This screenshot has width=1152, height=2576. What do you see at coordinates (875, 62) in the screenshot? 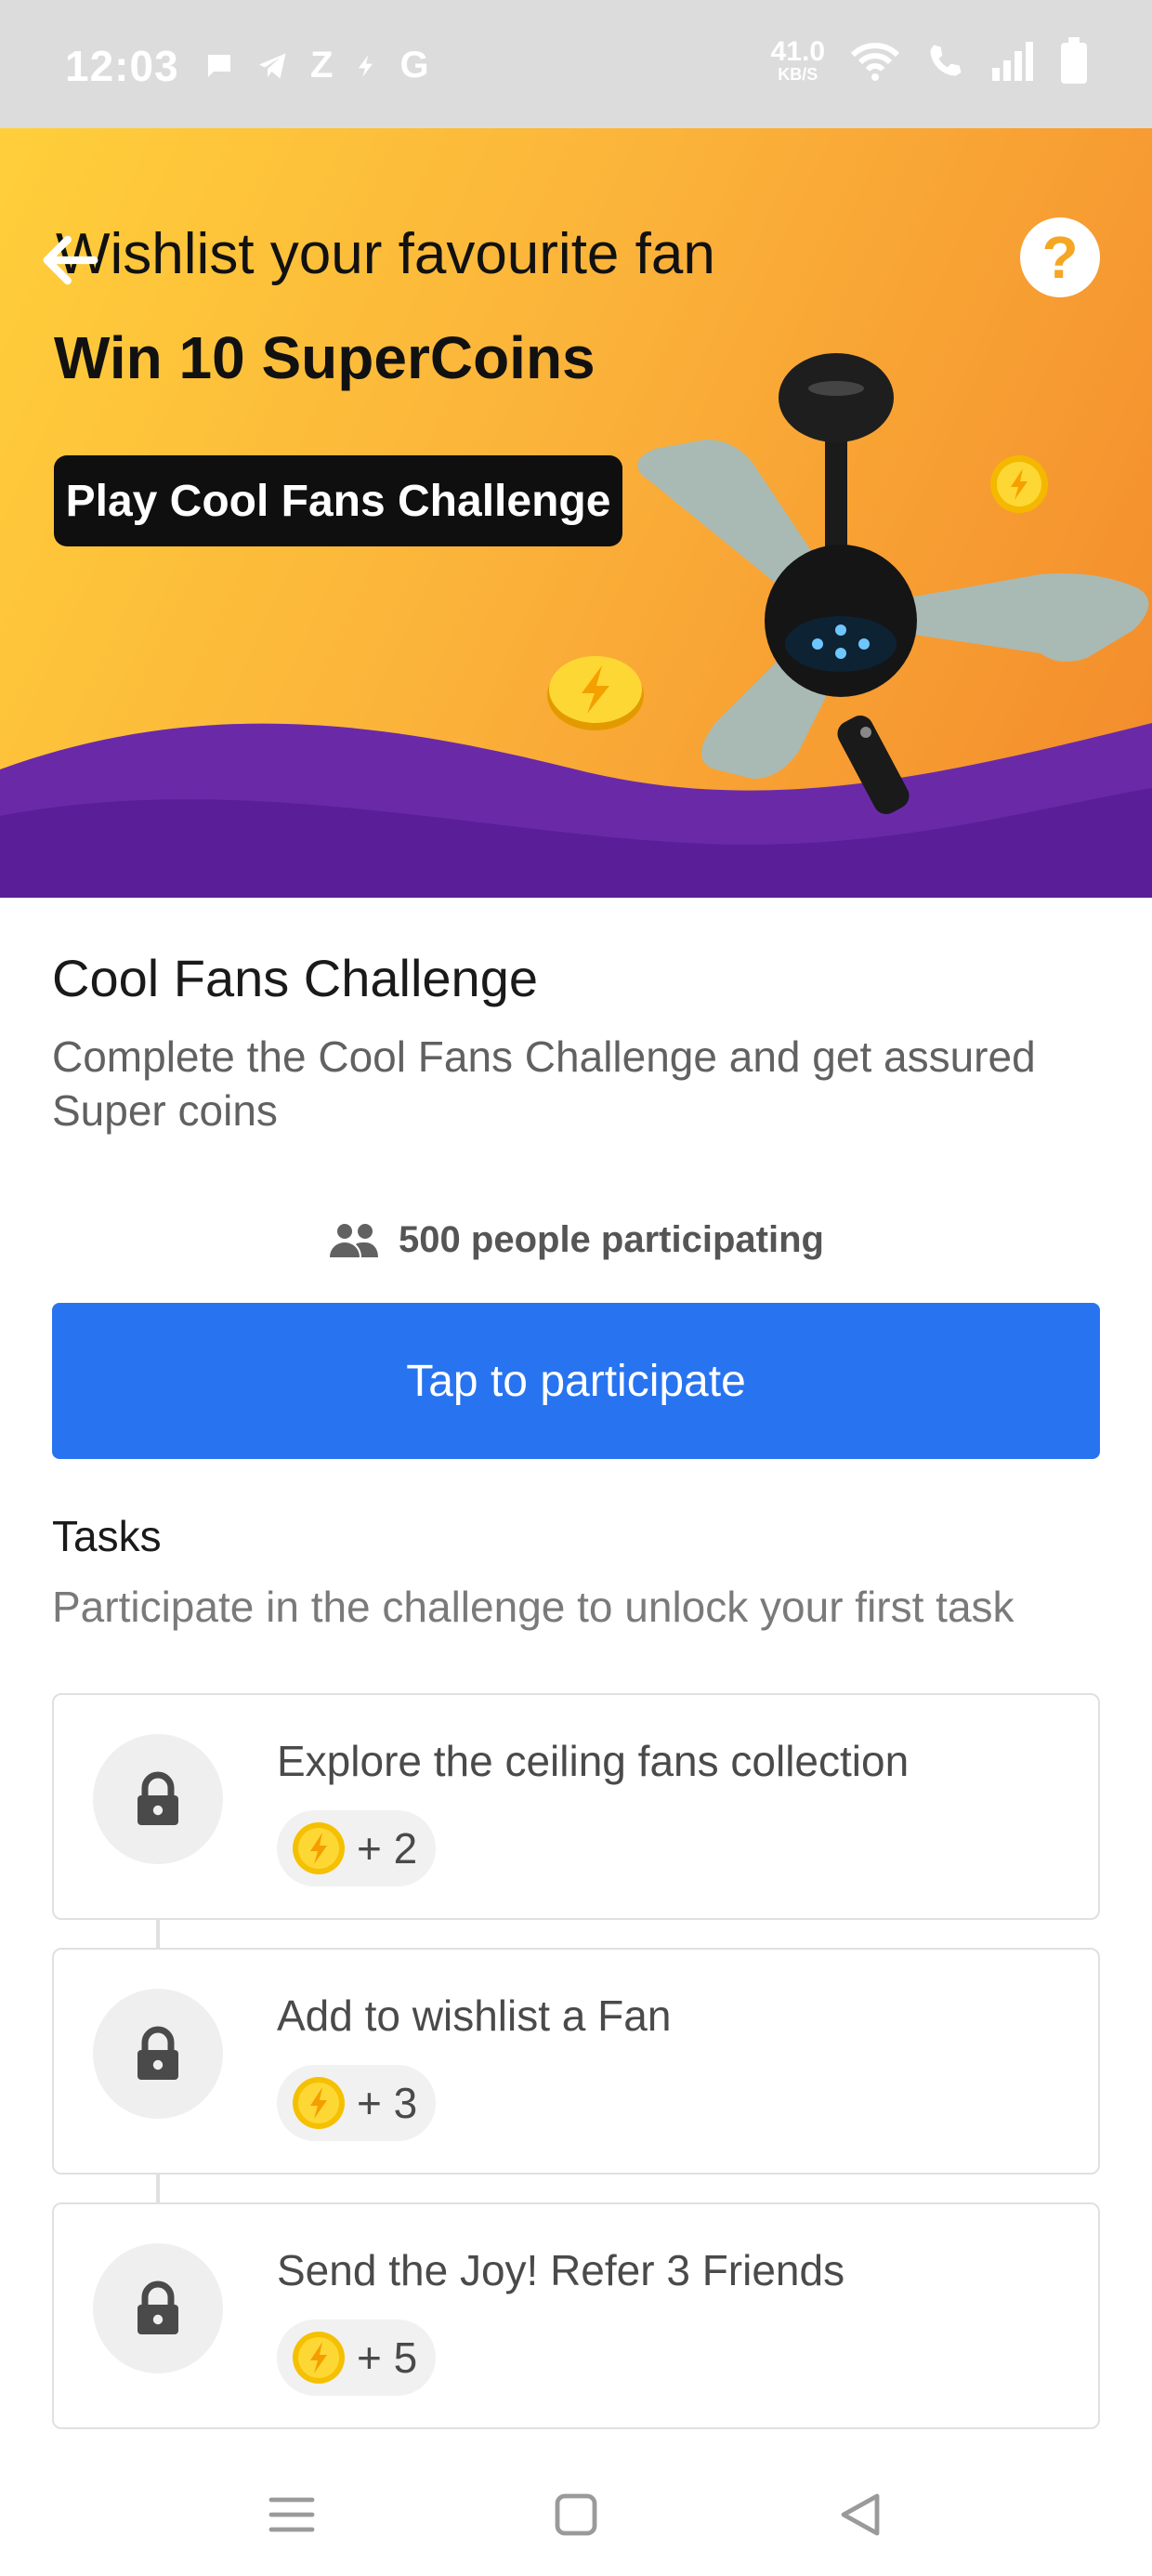
I see `wifi-icon` at bounding box center [875, 62].